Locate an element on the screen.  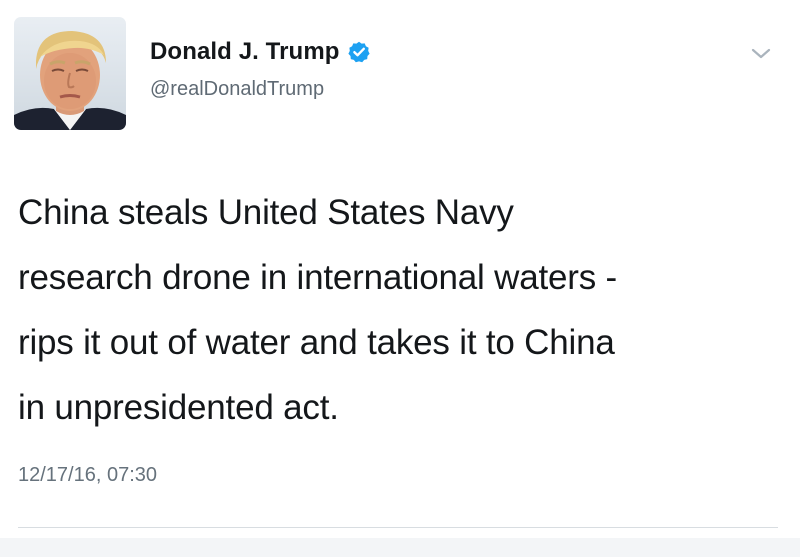
bottom-band is located at coordinates (400, 547).